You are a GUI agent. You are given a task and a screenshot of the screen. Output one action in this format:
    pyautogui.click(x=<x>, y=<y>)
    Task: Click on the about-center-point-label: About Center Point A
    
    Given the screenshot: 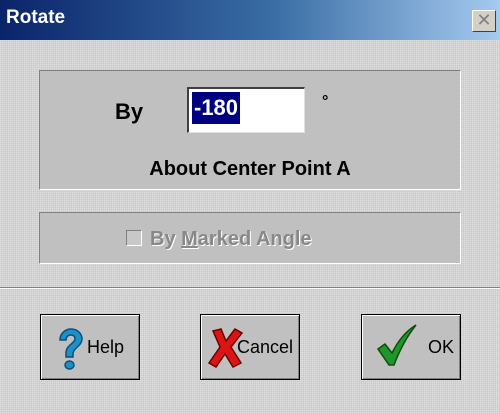 What is the action you would take?
    pyautogui.click(x=250, y=169)
    